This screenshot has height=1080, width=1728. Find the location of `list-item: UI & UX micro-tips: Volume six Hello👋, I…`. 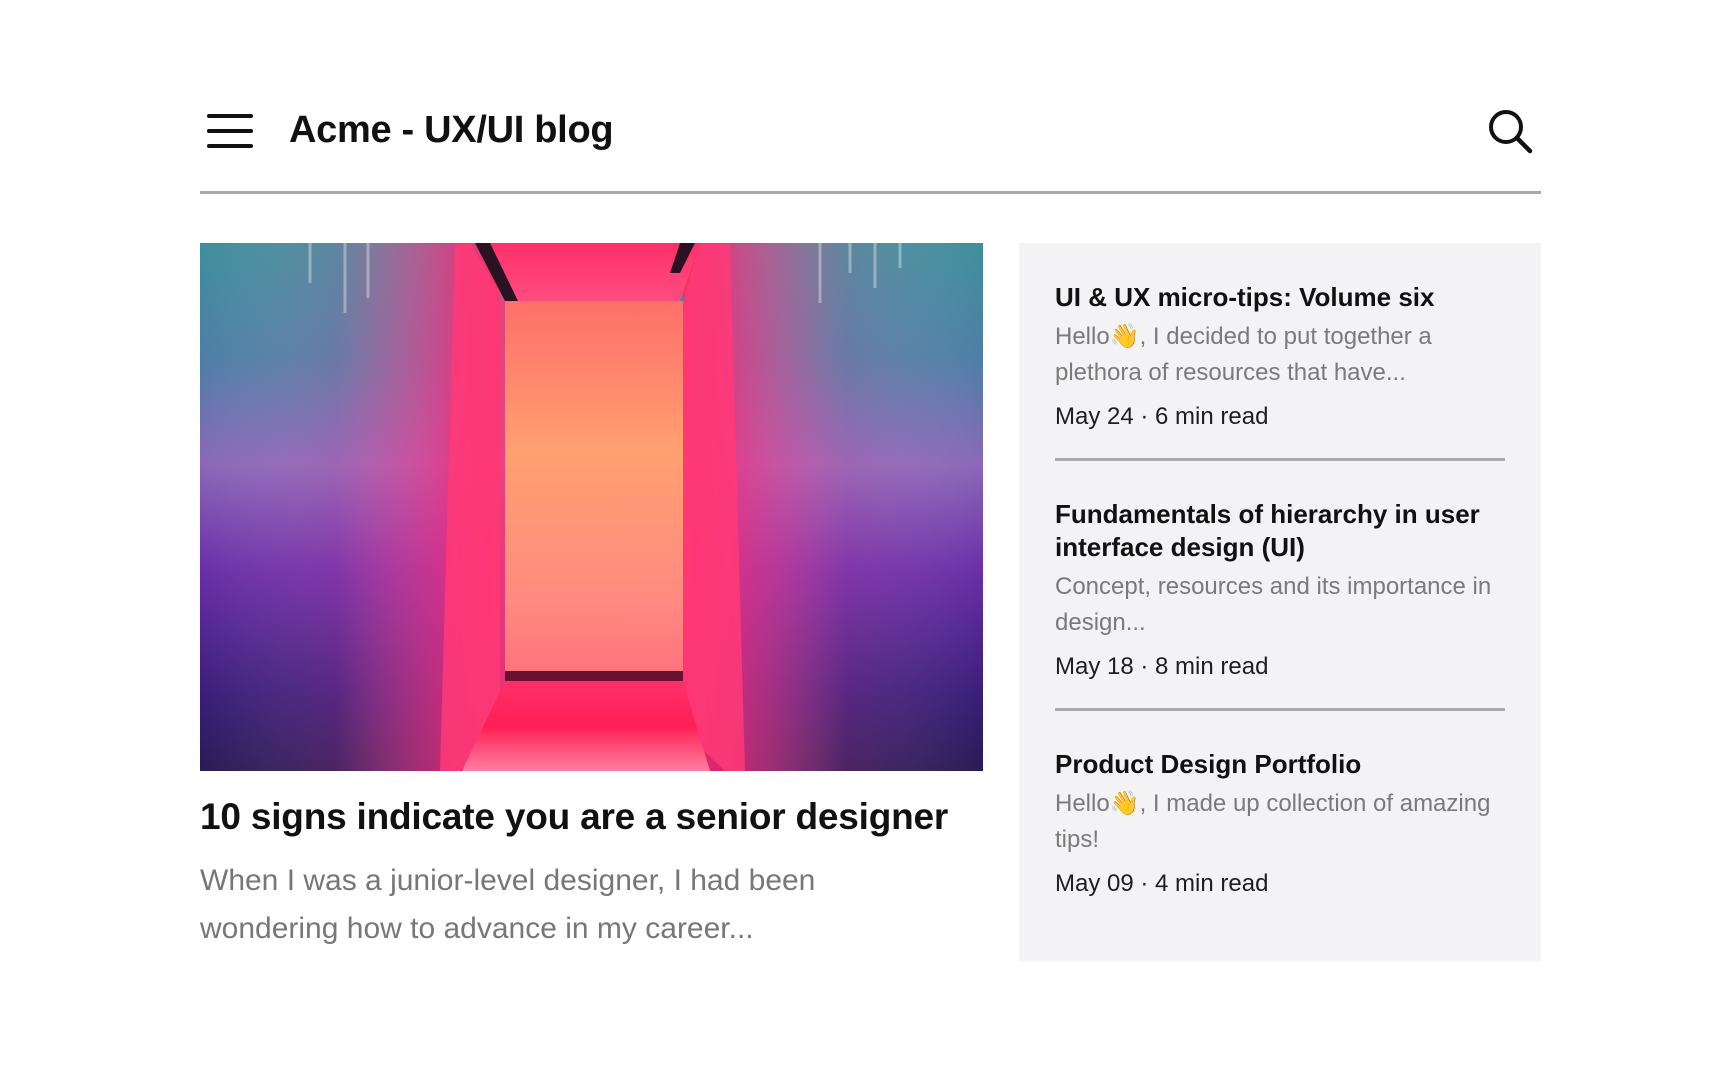

list-item: UI & UX micro-tips: Volume six Hello👋, I… is located at coordinates (1280, 371).